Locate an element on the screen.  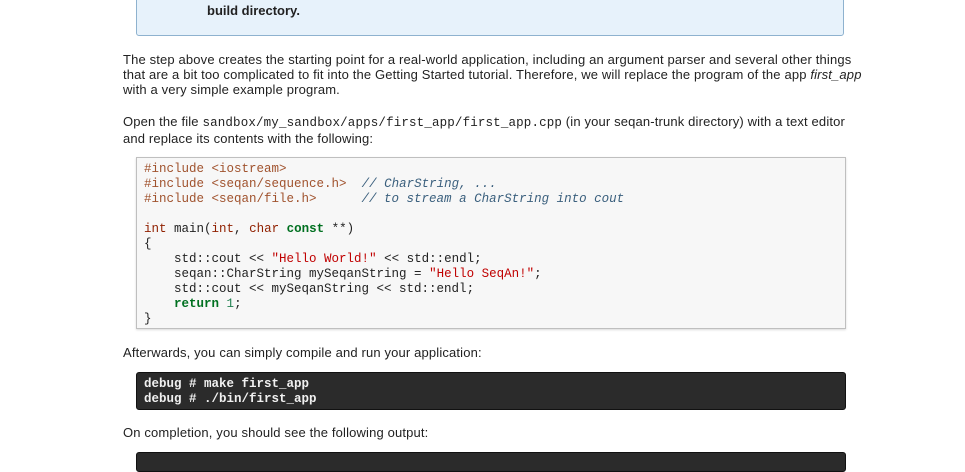
code-keyword-return: return is located at coordinates (197, 304).